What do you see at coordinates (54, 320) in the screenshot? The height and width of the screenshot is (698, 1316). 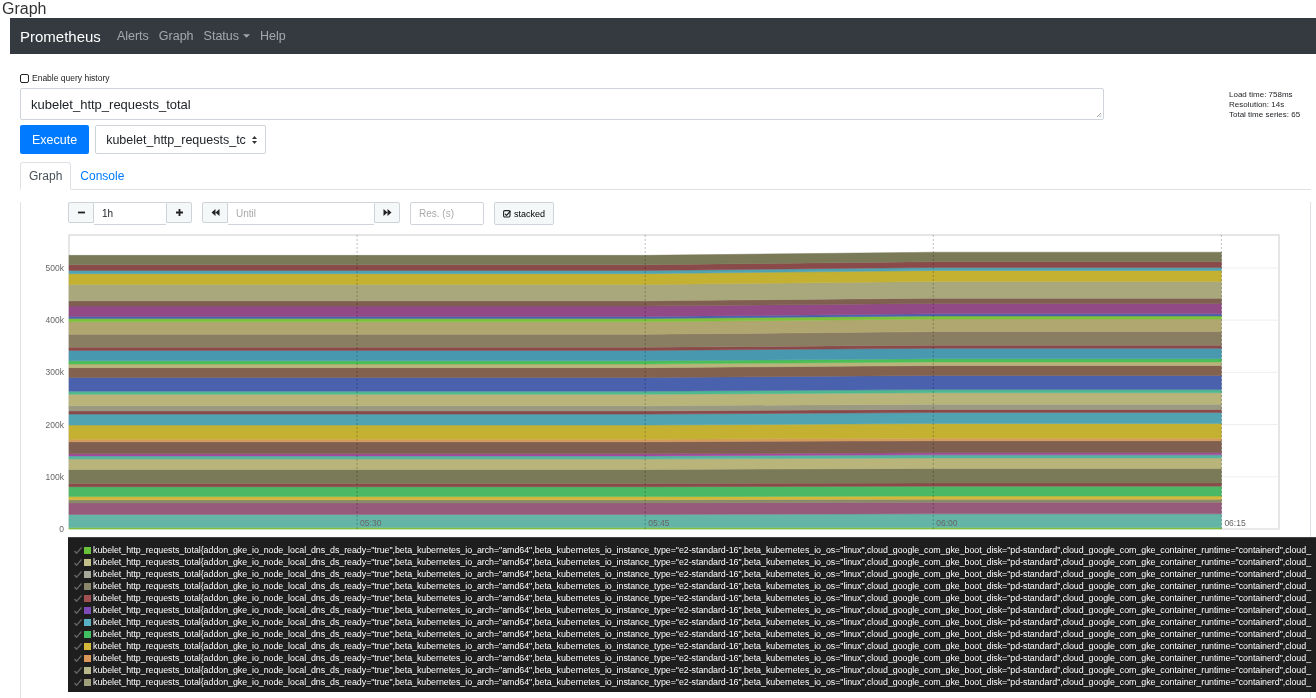 I see `y-axis-label: 400k` at bounding box center [54, 320].